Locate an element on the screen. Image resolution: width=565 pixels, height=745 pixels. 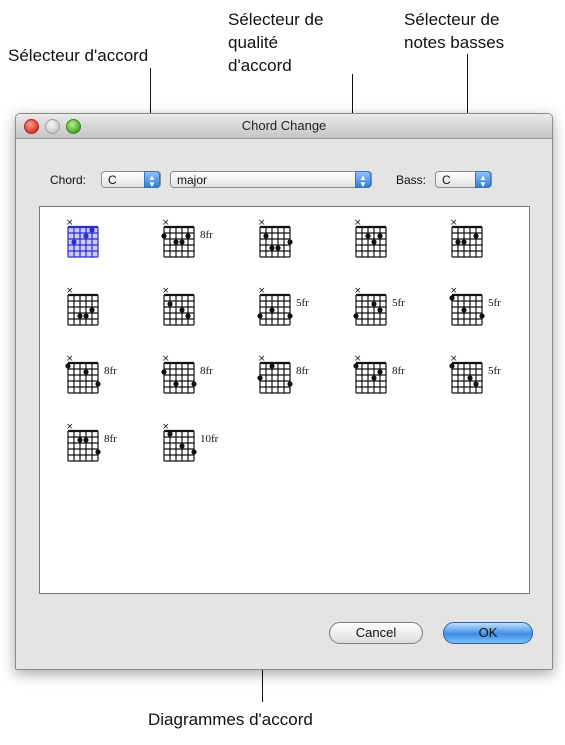
chord-popup-value: C is located at coordinates (112, 180).